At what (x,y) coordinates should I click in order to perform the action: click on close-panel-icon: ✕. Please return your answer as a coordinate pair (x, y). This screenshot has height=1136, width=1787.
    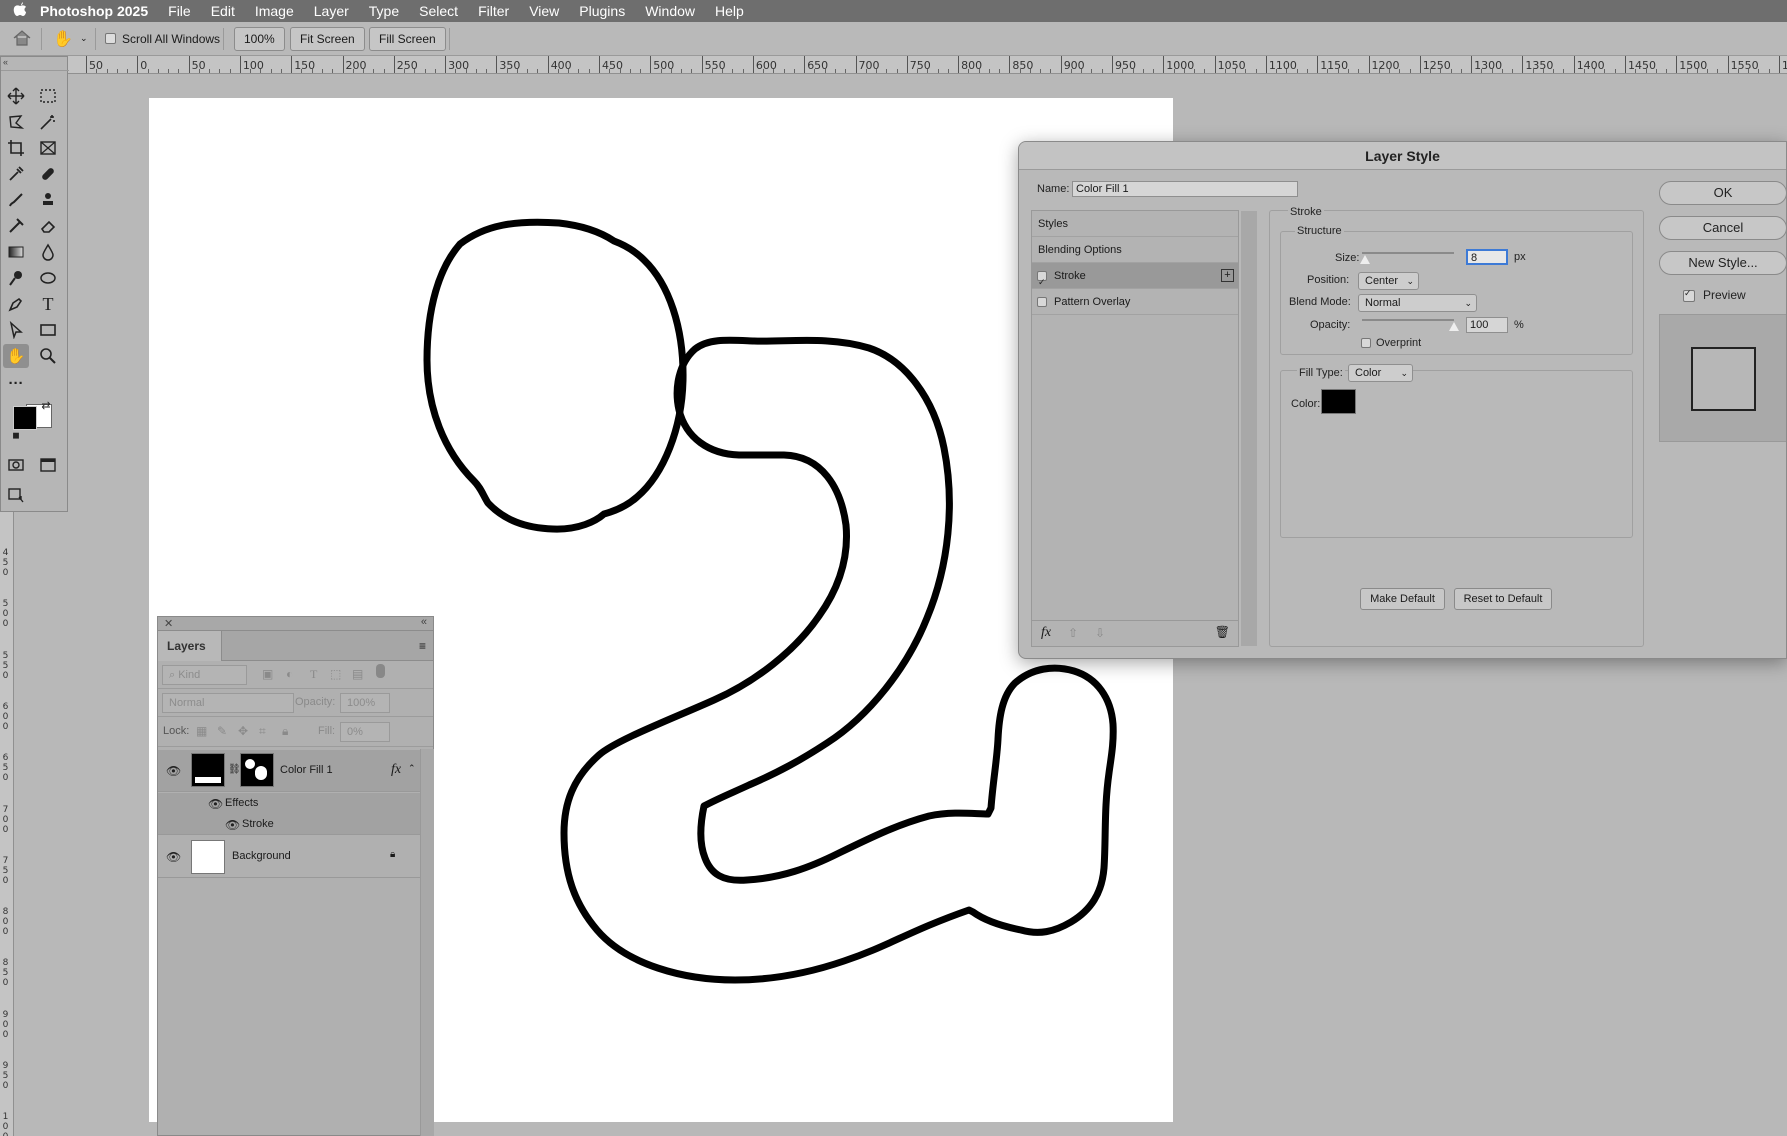
    Looking at the image, I should click on (168, 623).